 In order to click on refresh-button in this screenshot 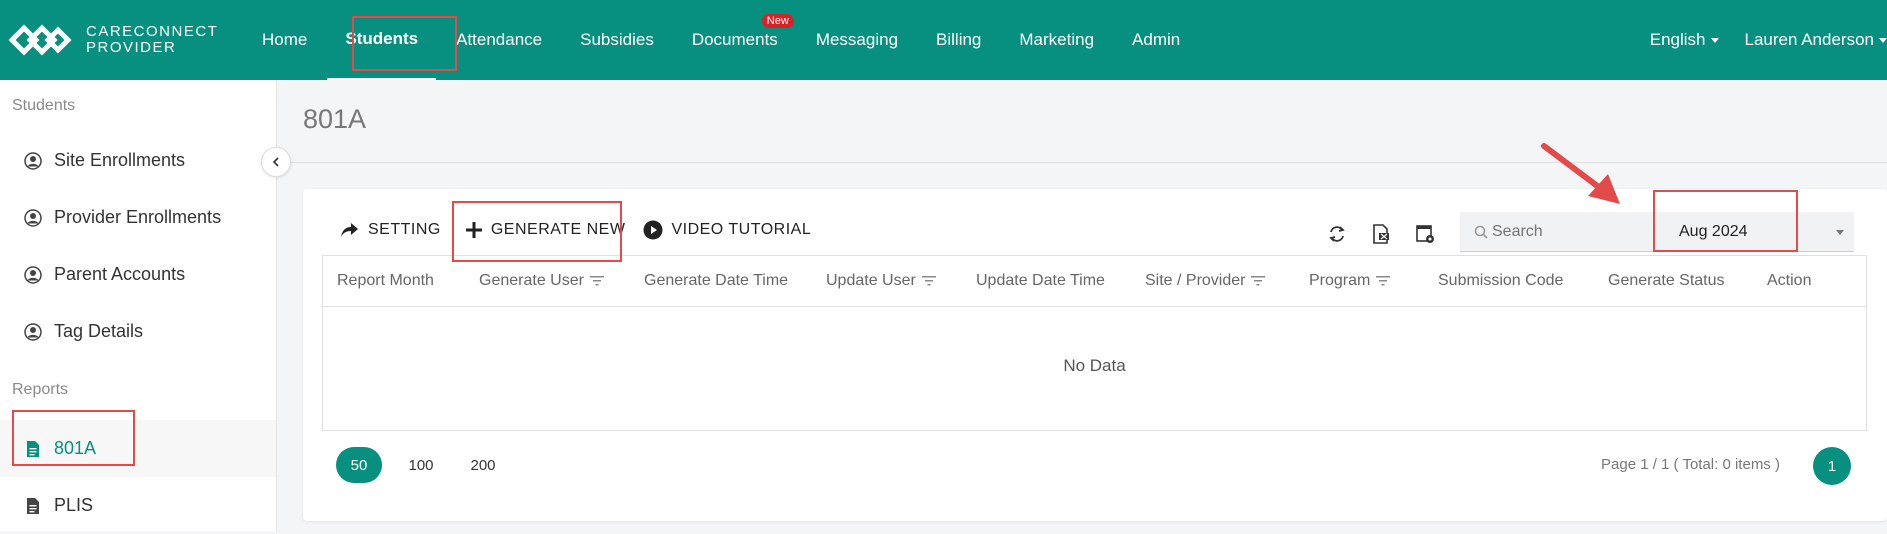, I will do `click(1337, 234)`.